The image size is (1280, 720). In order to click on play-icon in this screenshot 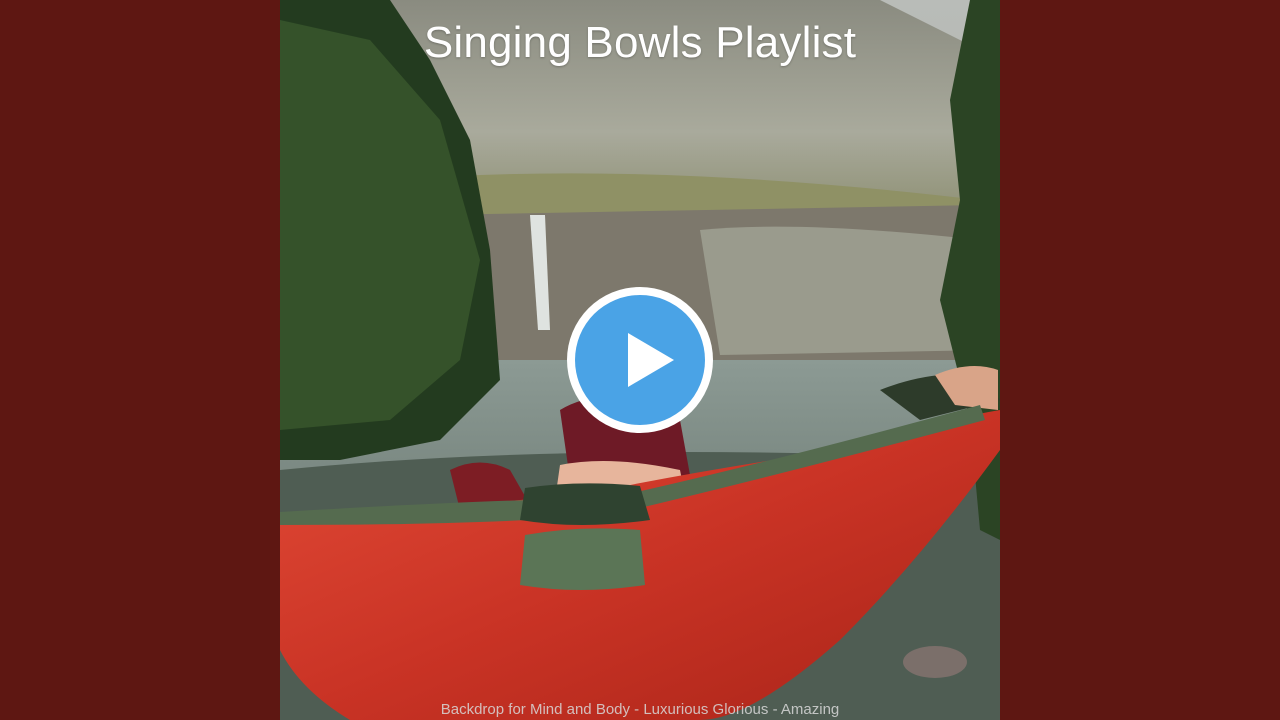, I will do `click(651, 360)`.